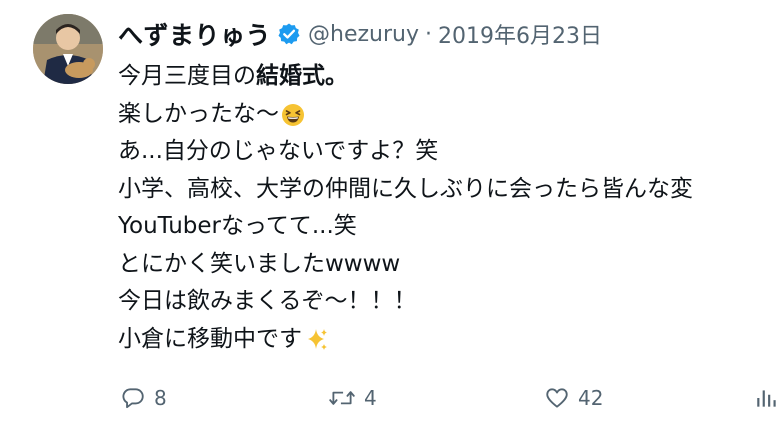 This screenshot has height=433, width=783. What do you see at coordinates (450, 340) in the screenshot?
I see `tweet-line: 小倉に移動中です` at bounding box center [450, 340].